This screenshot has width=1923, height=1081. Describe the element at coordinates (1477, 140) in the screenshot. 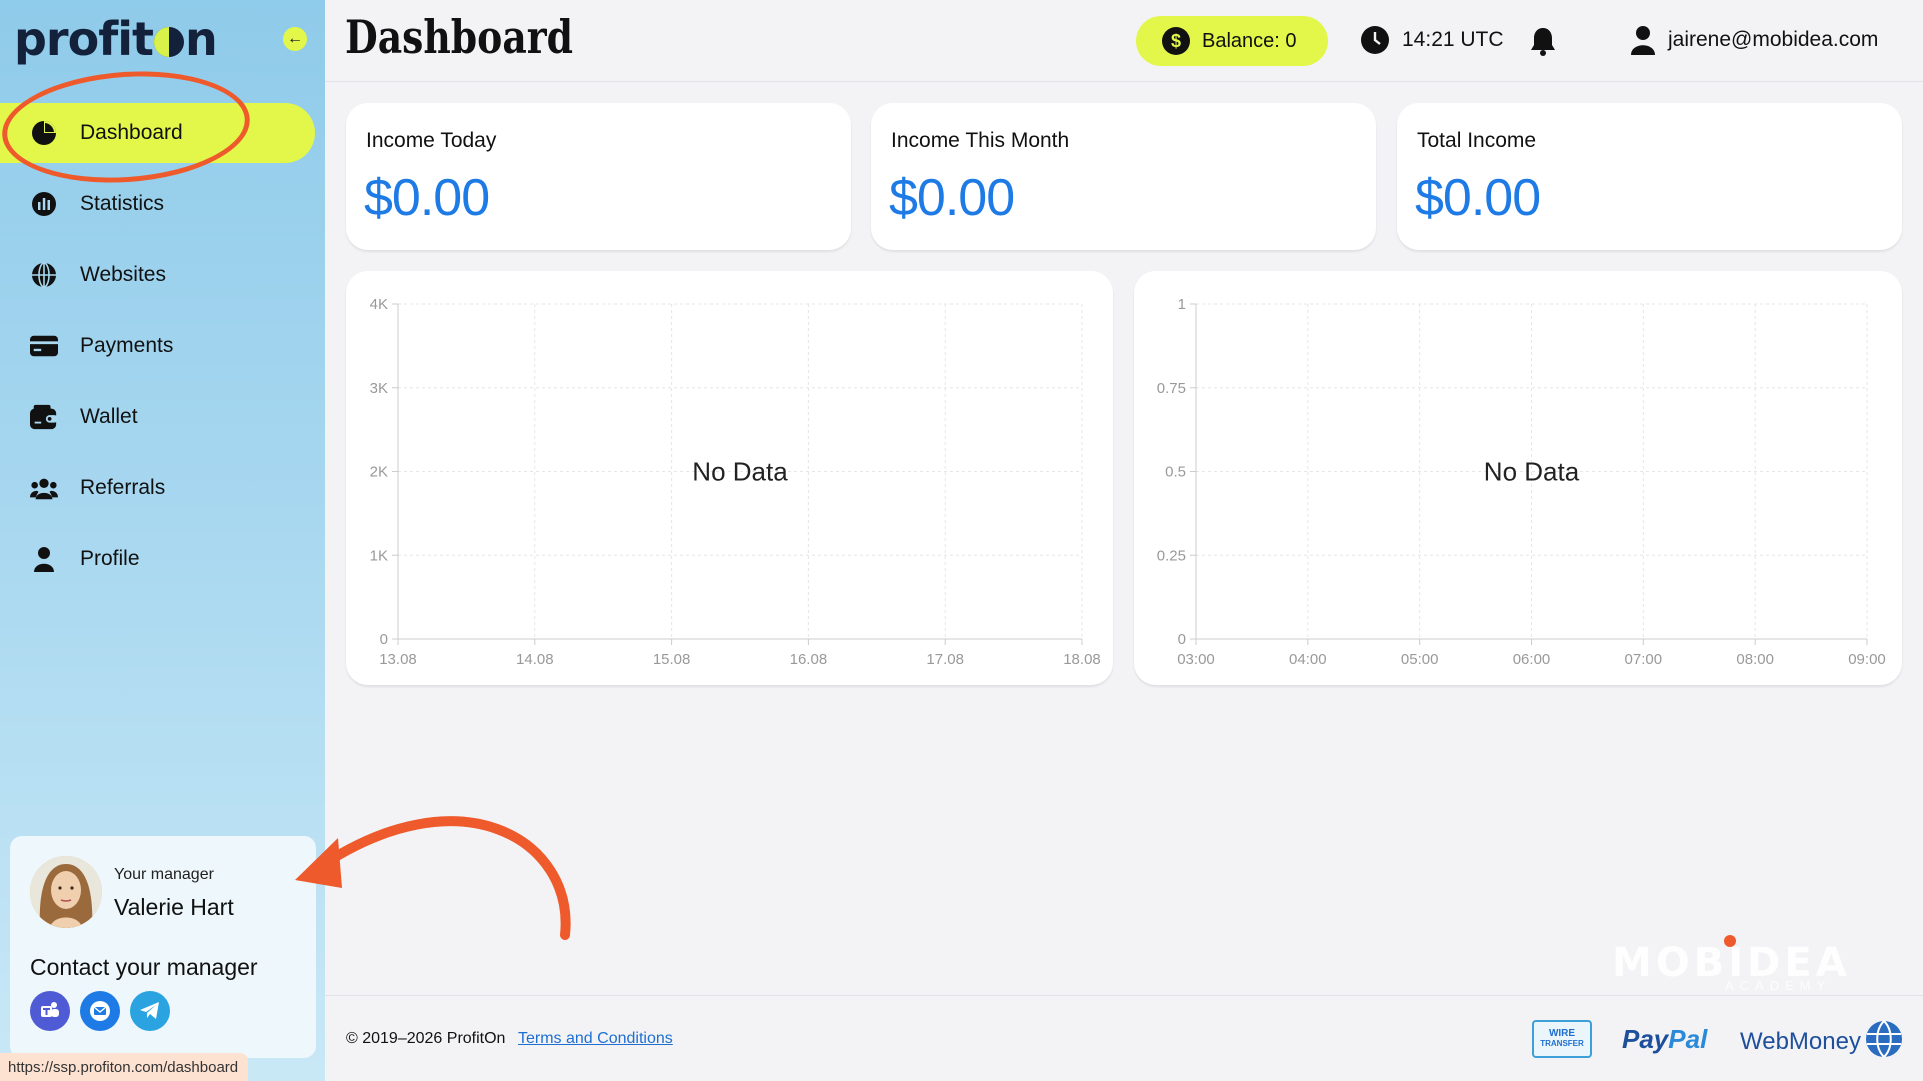

I see `stat-label: Total Income` at that location.